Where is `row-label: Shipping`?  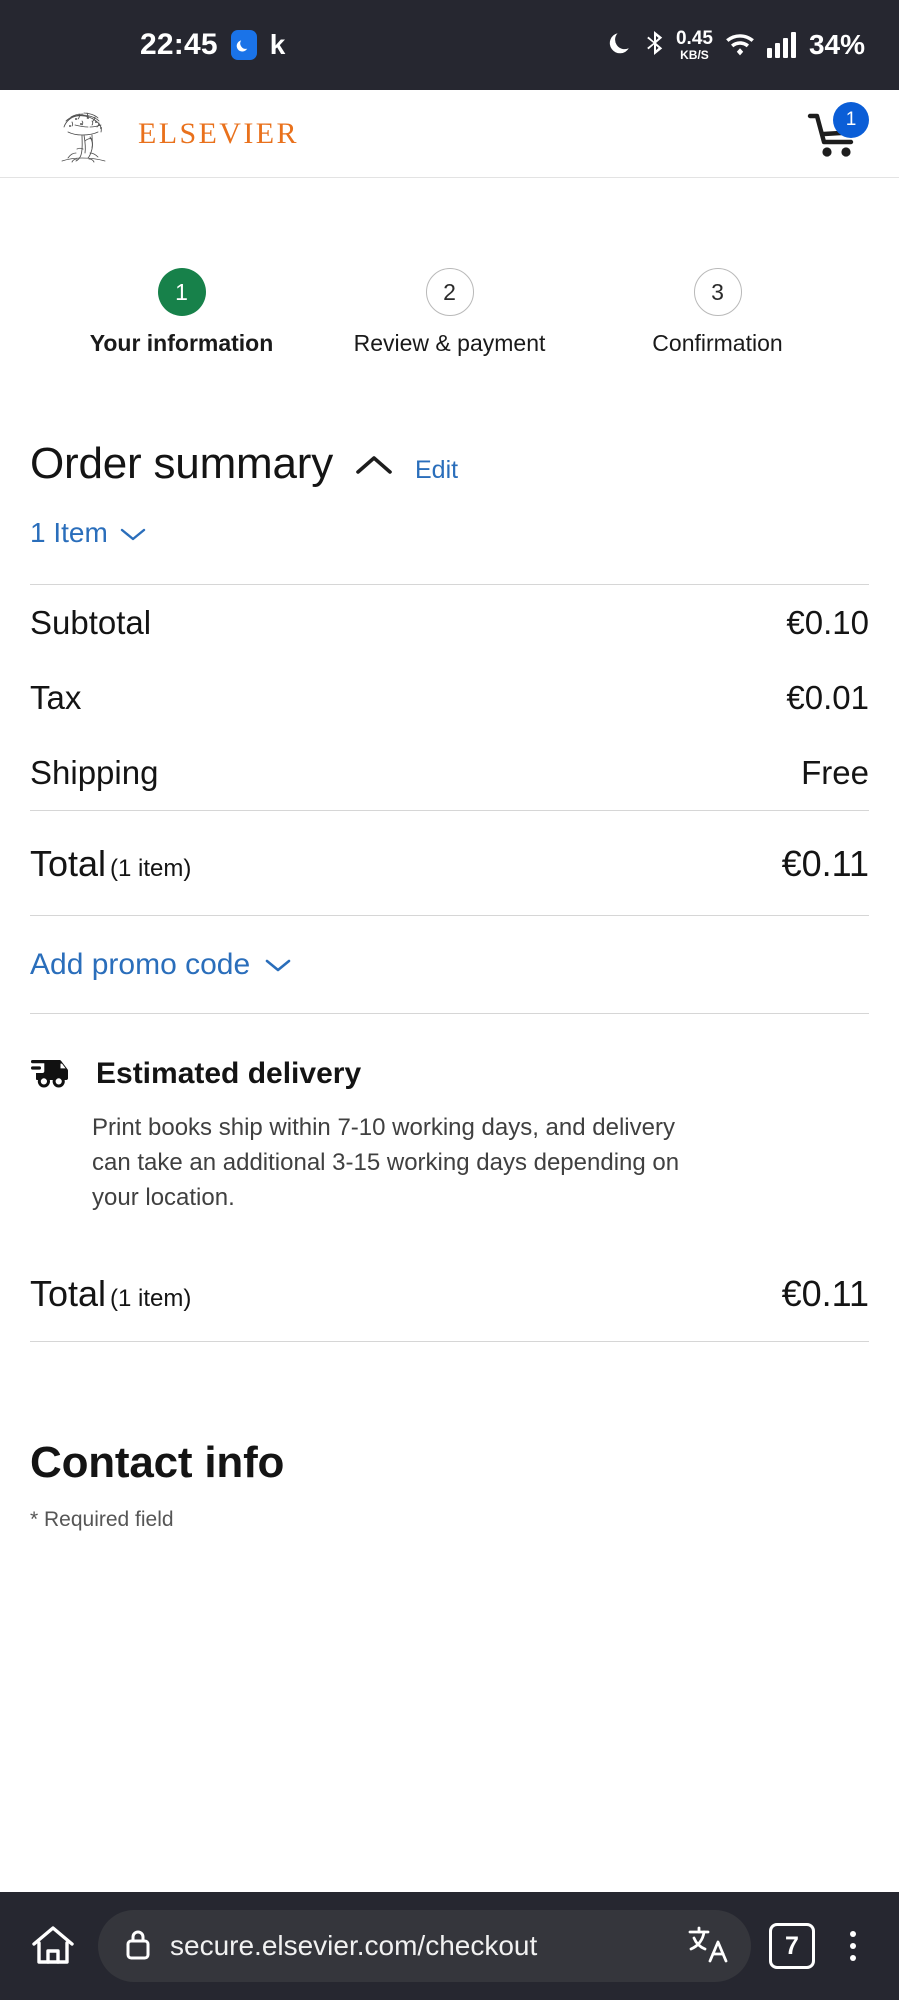 row-label: Shipping is located at coordinates (94, 772).